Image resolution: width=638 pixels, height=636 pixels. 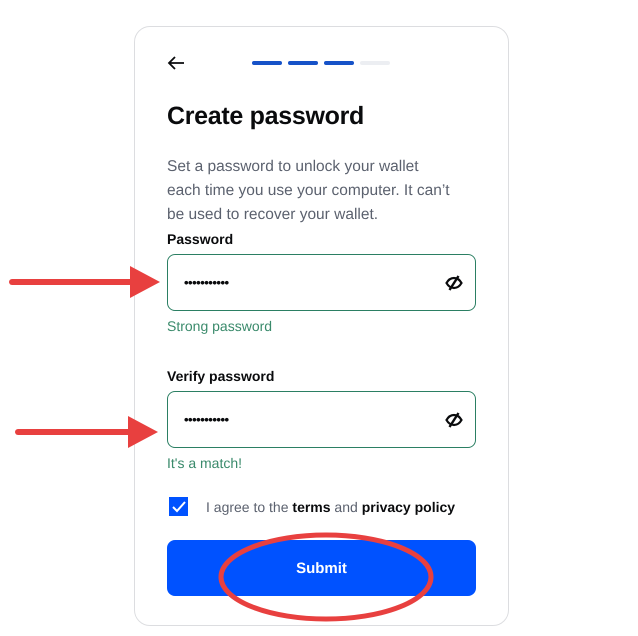 What do you see at coordinates (220, 326) in the screenshot?
I see `field-hint: Strong password` at bounding box center [220, 326].